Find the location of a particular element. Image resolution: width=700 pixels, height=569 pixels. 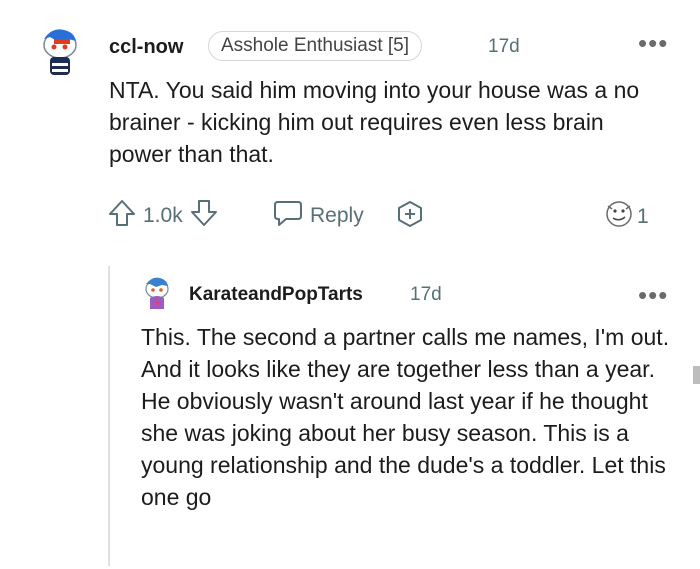

reply-label: Reply is located at coordinates (337, 215).